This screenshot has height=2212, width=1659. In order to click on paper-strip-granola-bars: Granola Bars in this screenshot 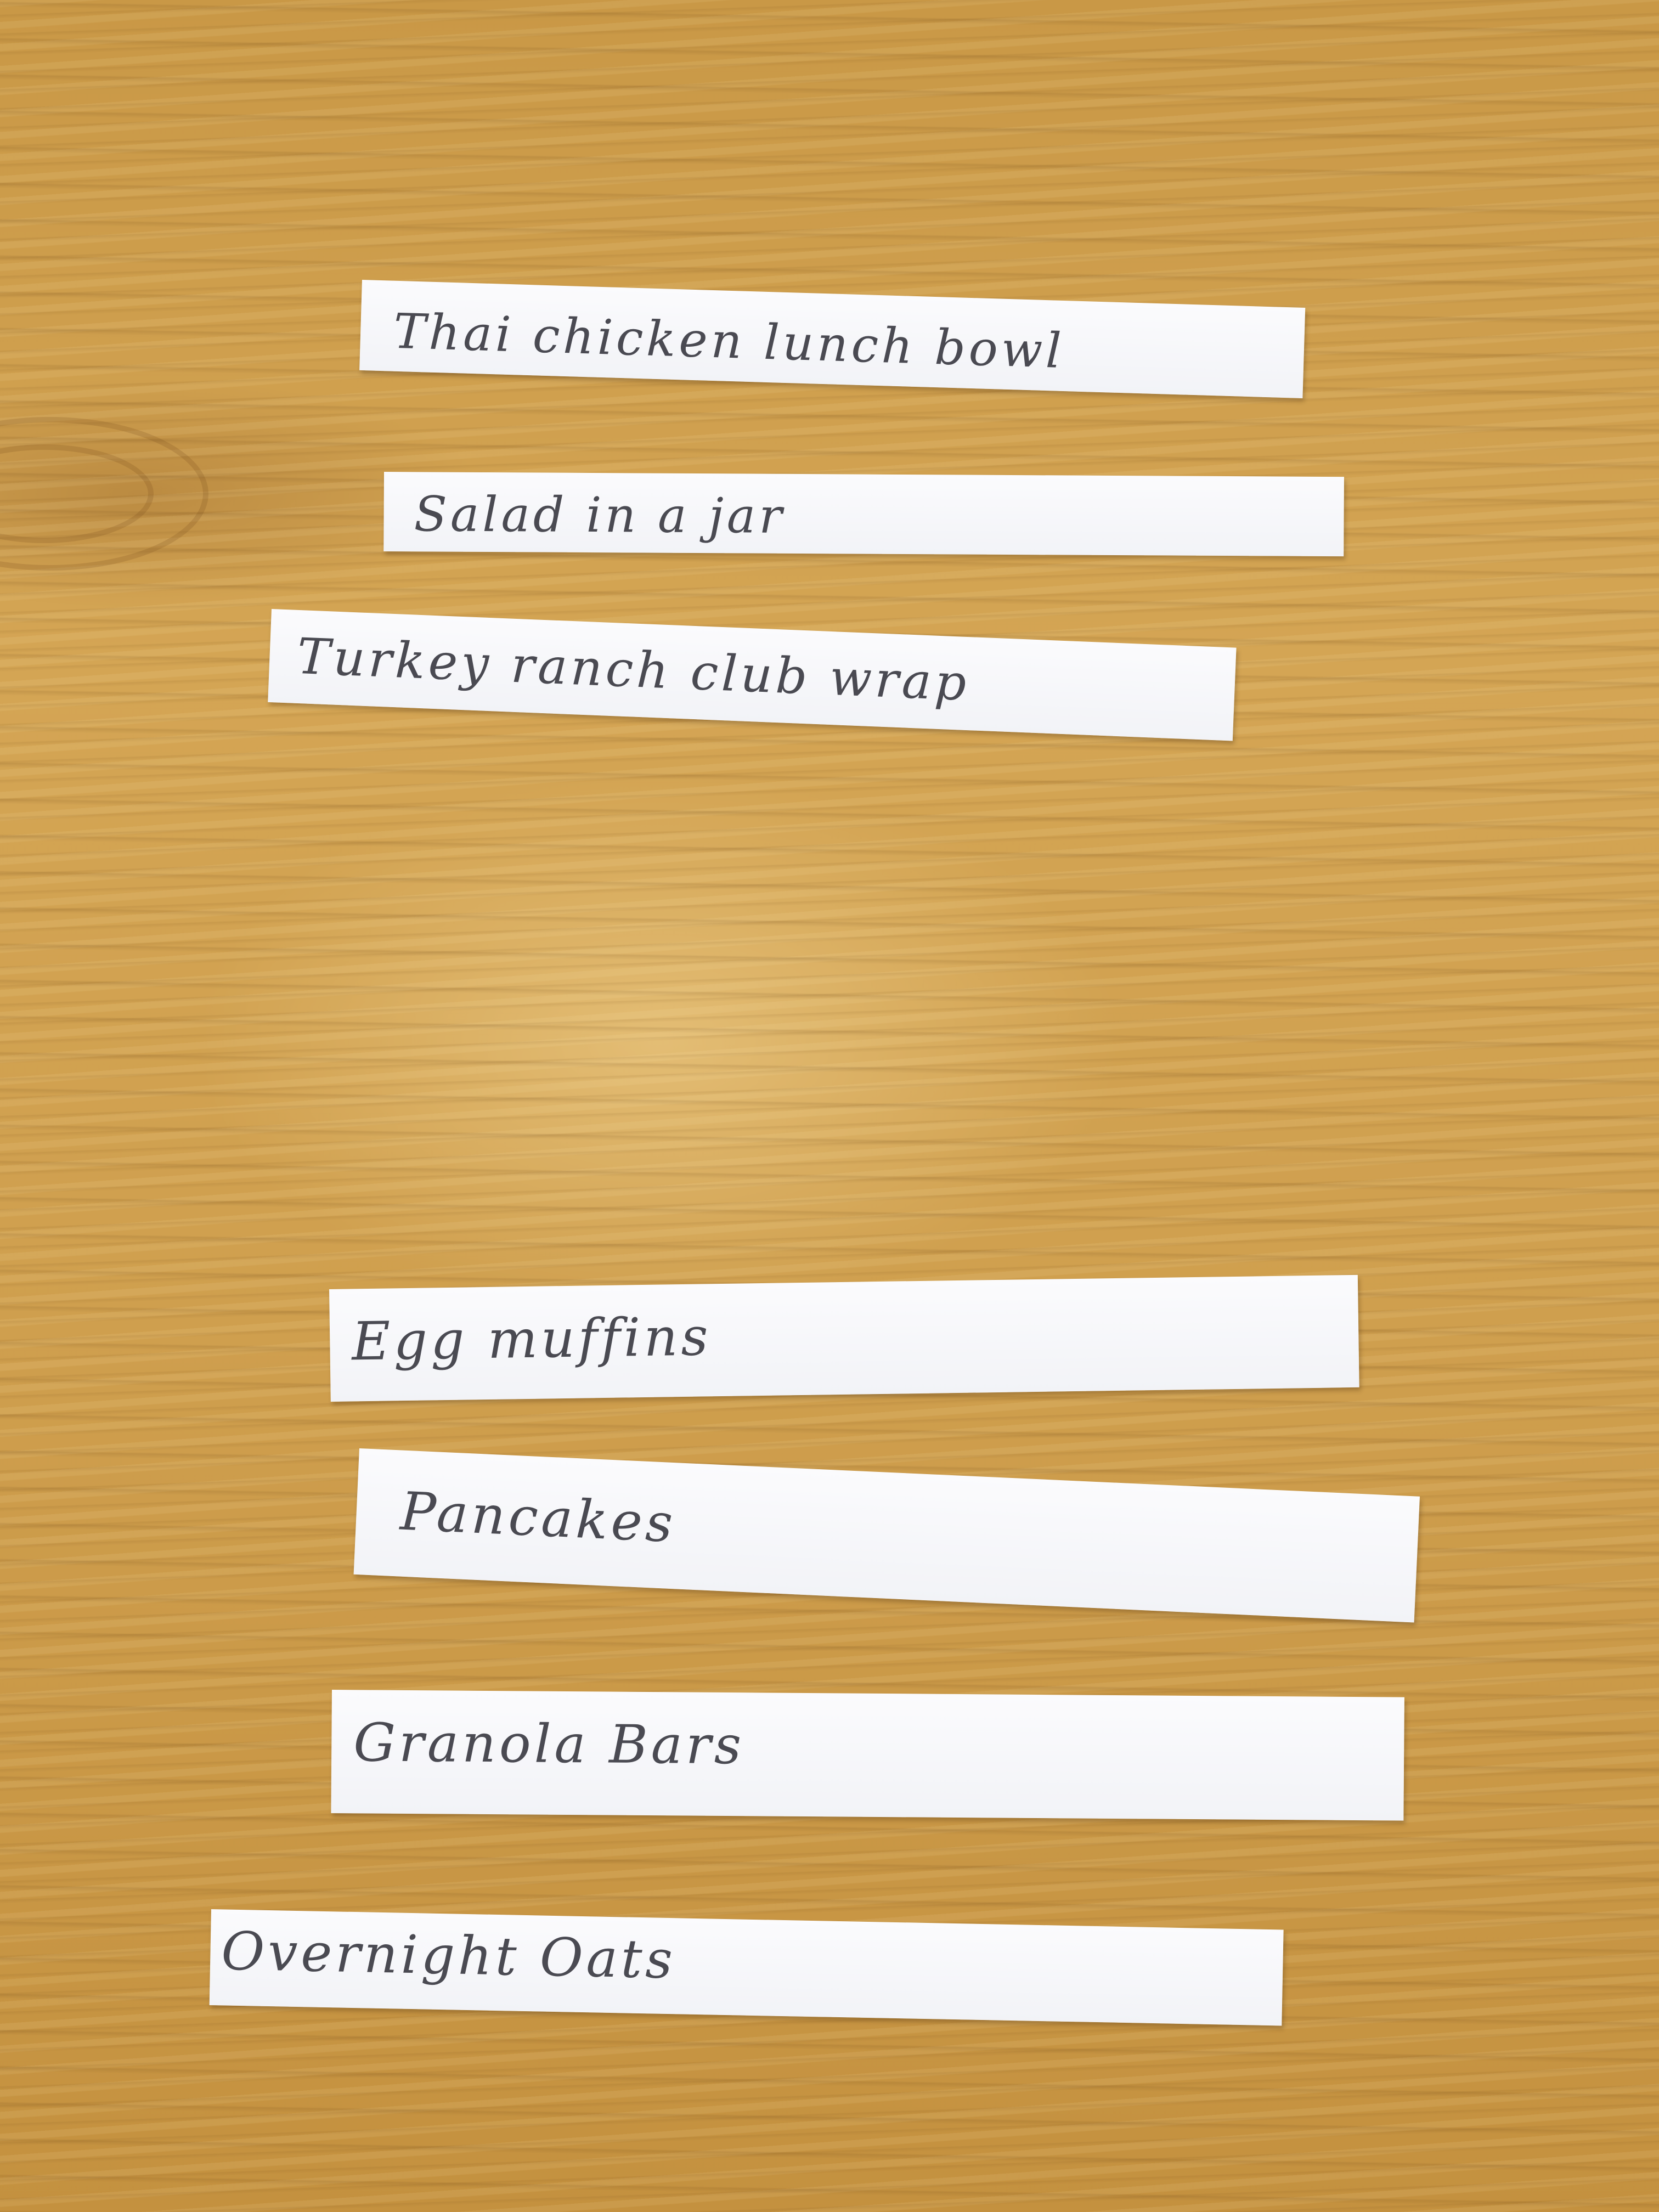, I will do `click(868, 1755)`.